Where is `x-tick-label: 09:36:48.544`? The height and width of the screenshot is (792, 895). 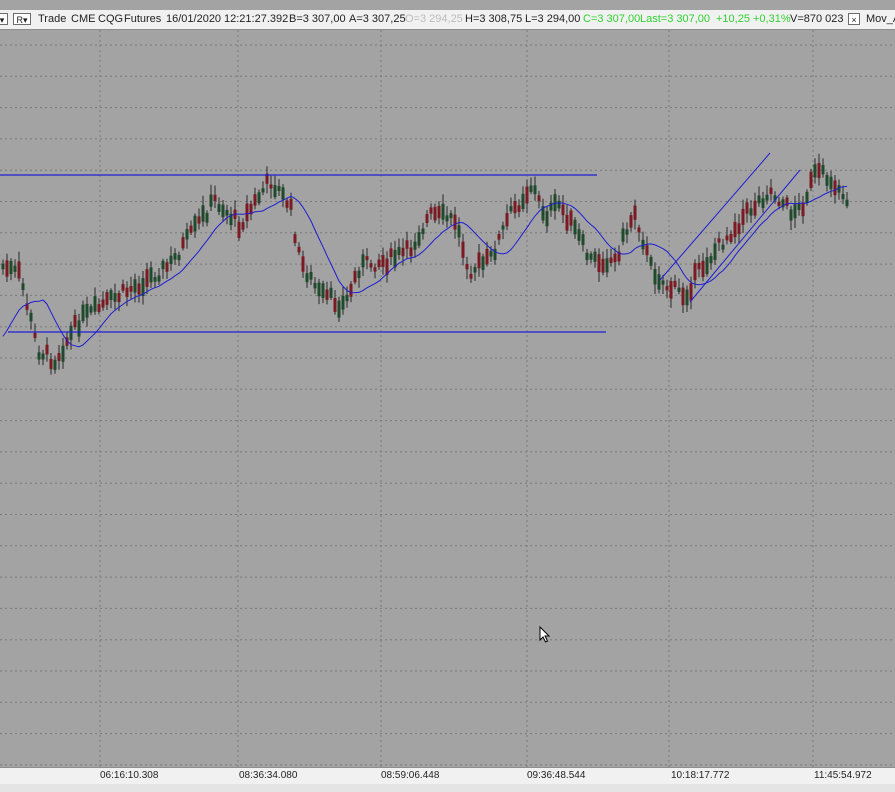
x-tick-label: 09:36:48.544 is located at coordinates (556, 775).